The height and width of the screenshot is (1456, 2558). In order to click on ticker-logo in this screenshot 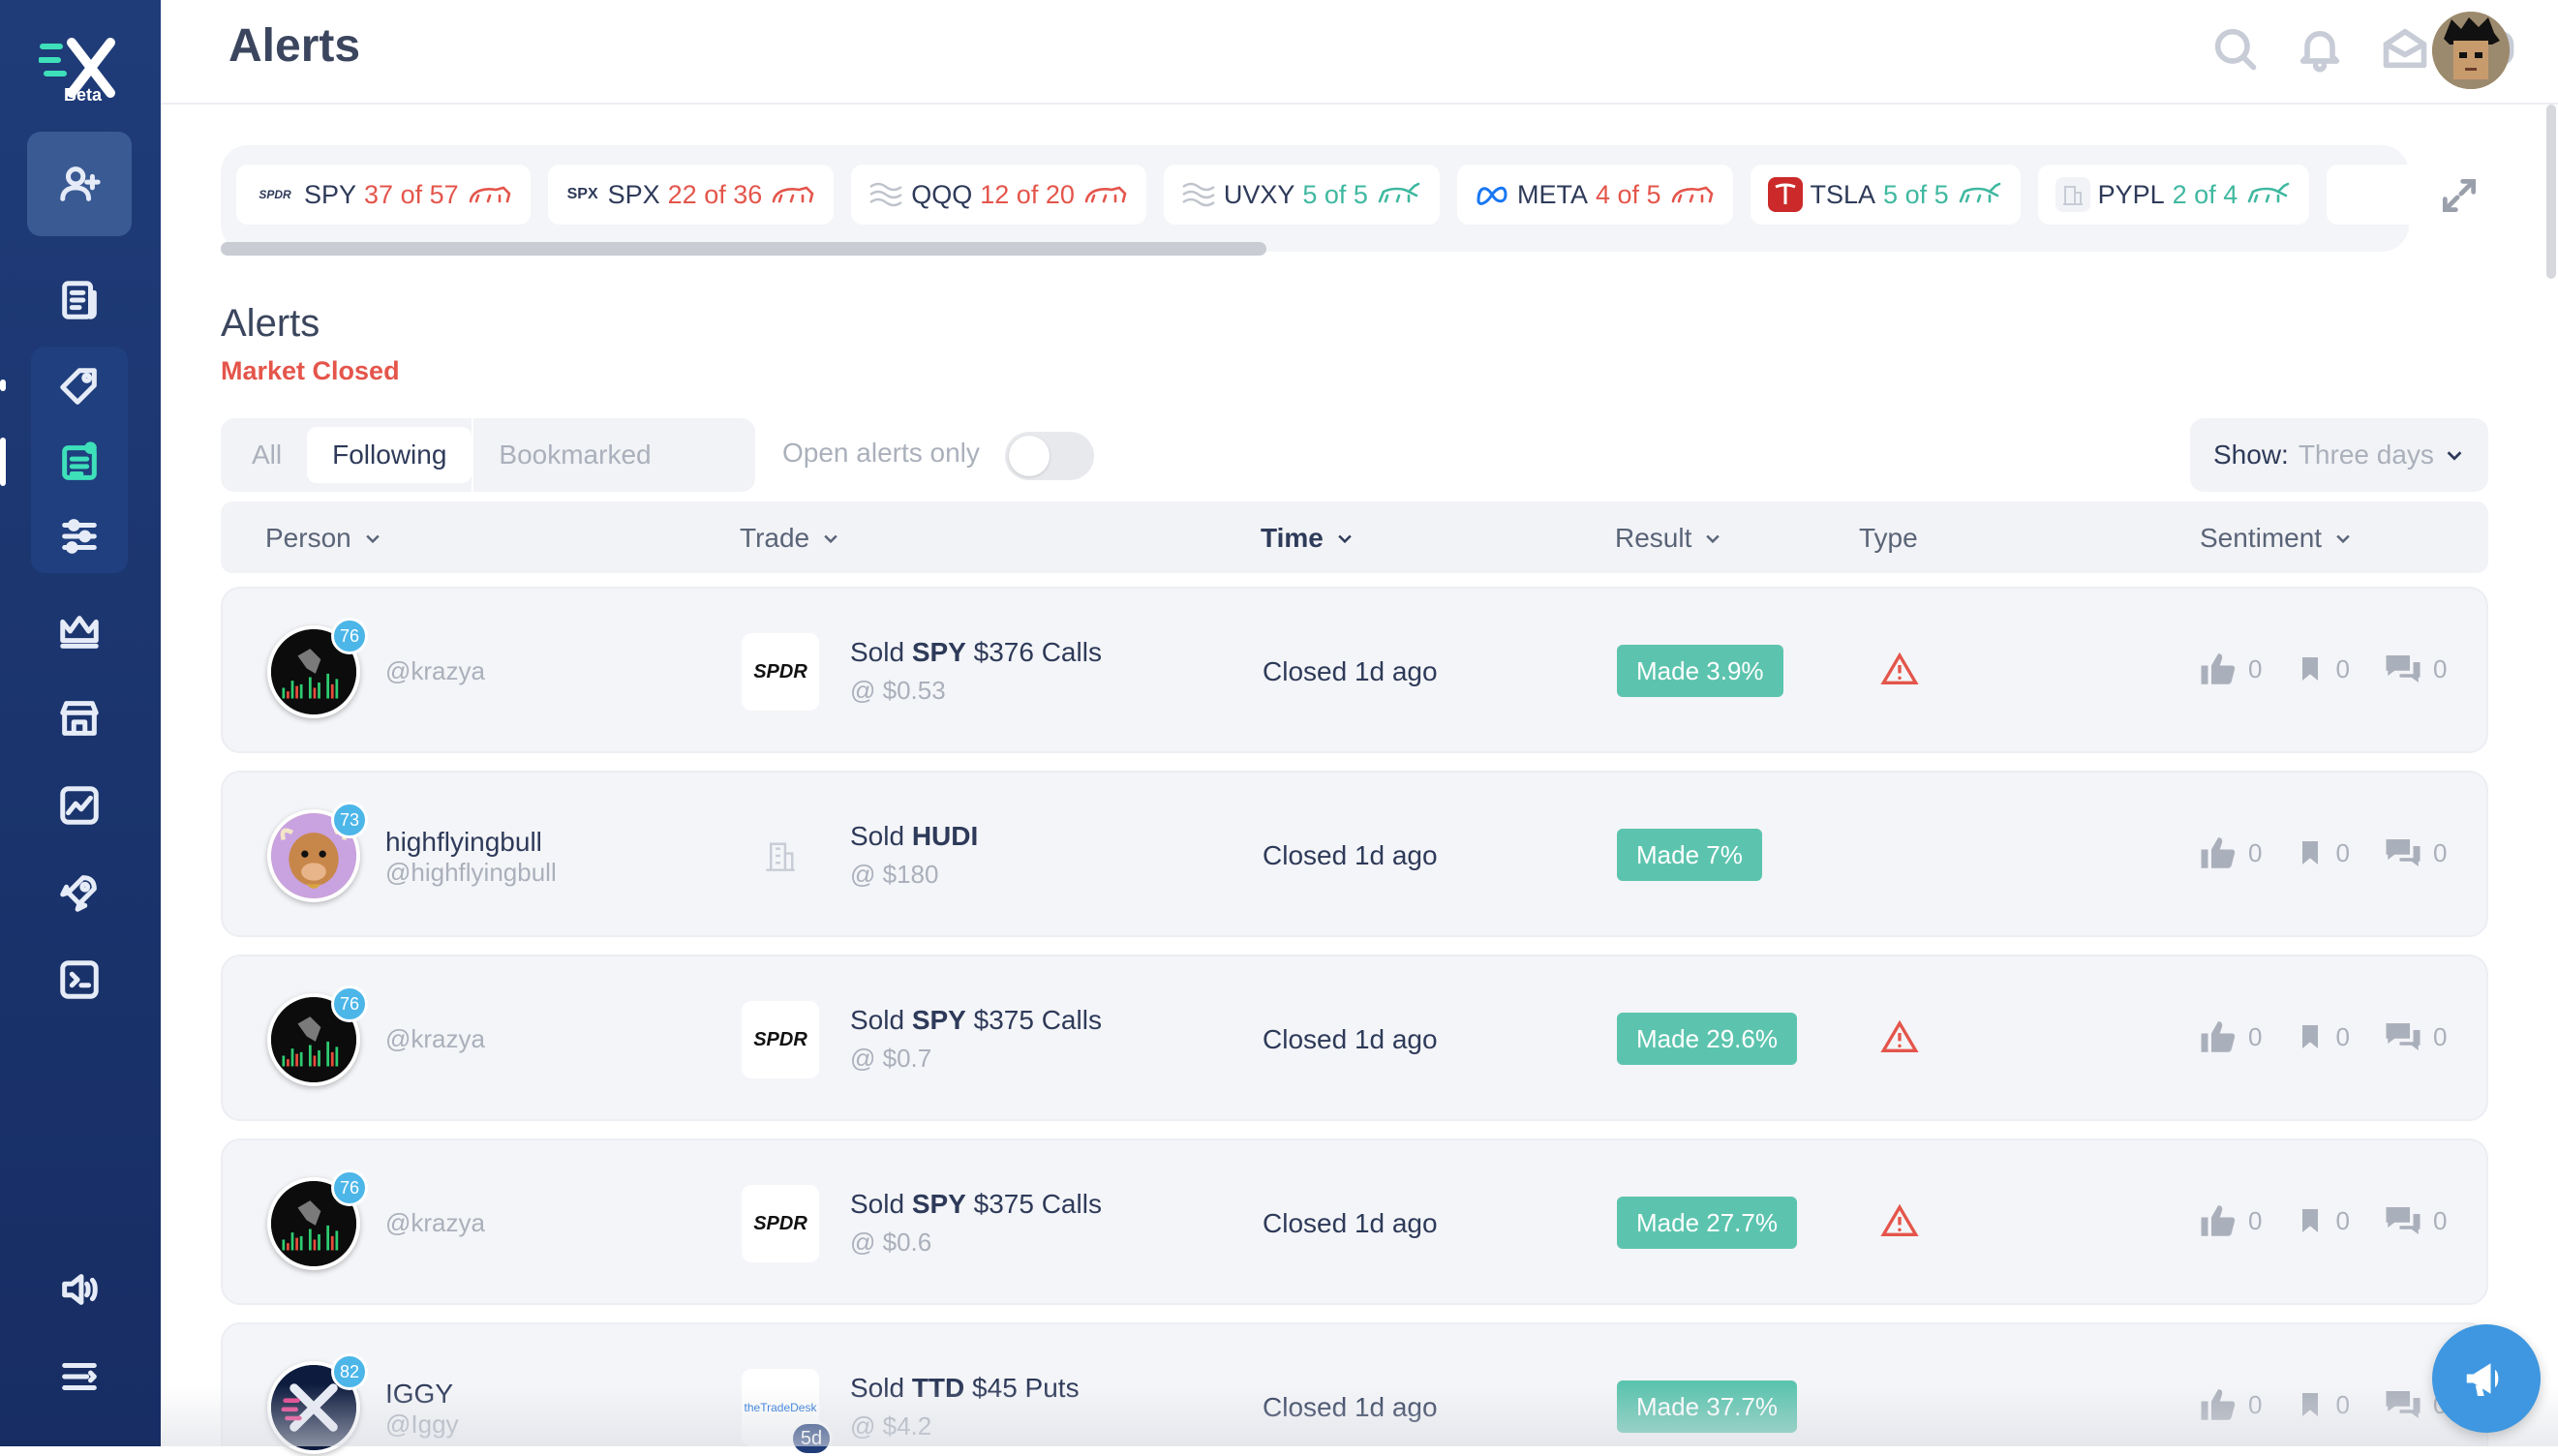, I will do `click(780, 856)`.